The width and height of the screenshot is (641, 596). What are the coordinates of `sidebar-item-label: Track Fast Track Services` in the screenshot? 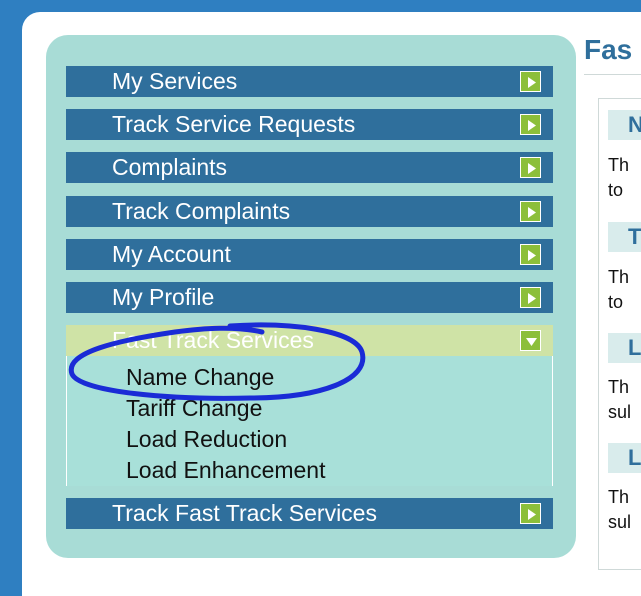 It's located at (244, 513).